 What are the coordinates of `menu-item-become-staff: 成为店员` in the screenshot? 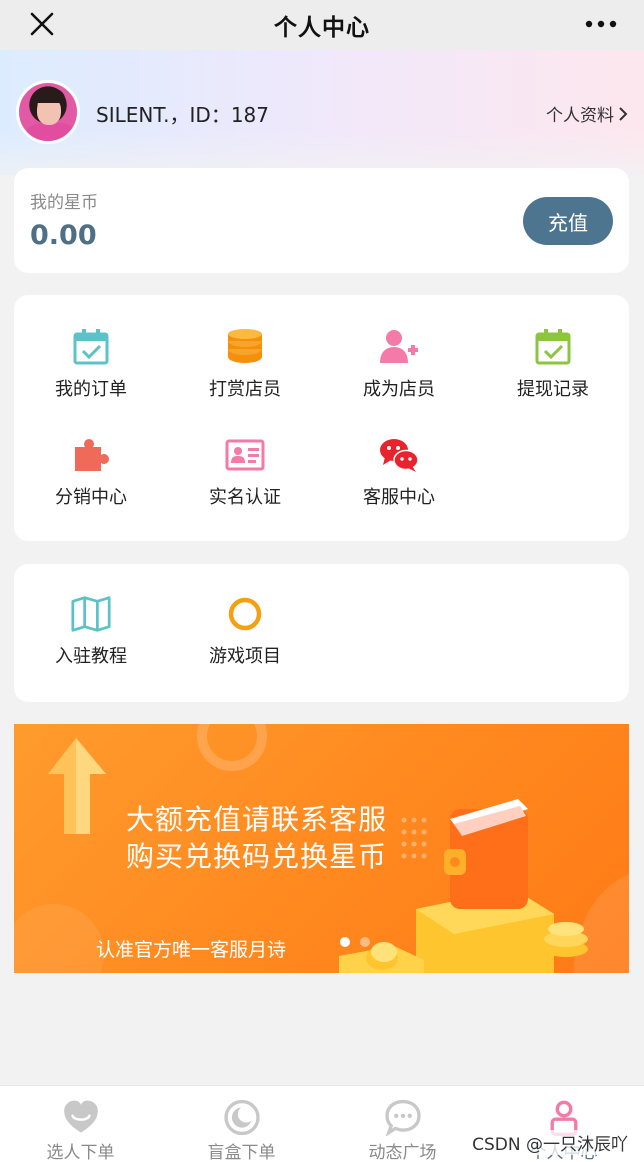 It's located at (399, 358).